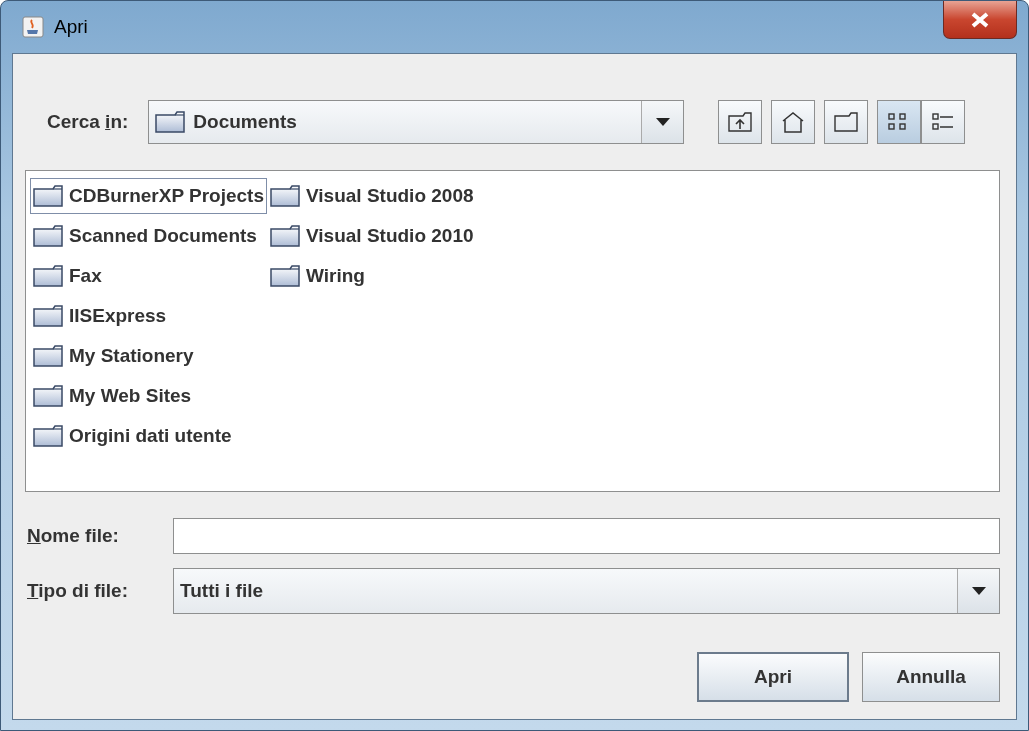 The image size is (1029, 731). I want to click on file-type-label: Tipo di file:, so click(78, 591).